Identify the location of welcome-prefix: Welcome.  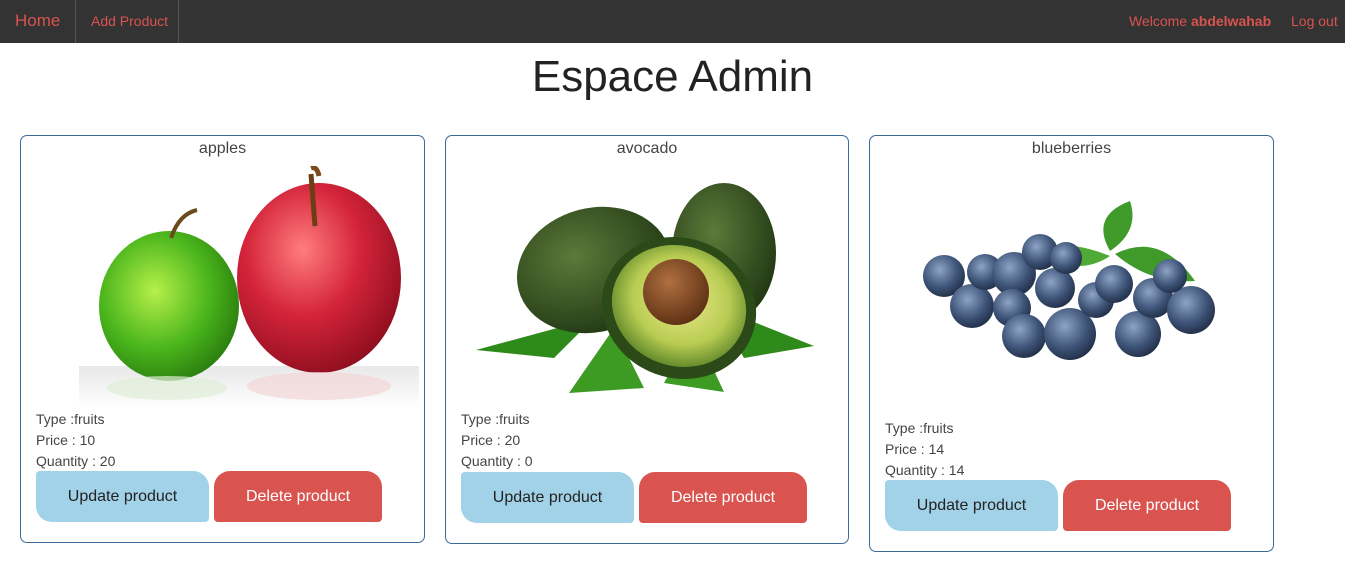
(1158, 21).